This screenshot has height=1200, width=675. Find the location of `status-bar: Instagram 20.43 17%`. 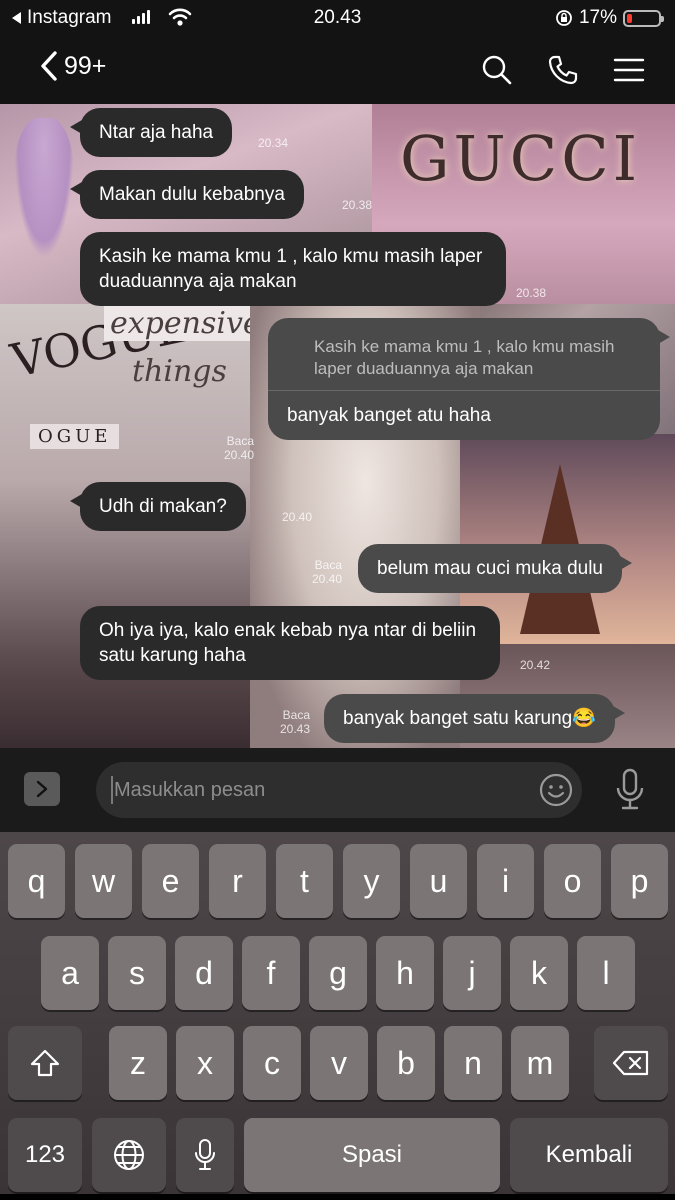

status-bar: Instagram 20.43 17% is located at coordinates (337, 18).